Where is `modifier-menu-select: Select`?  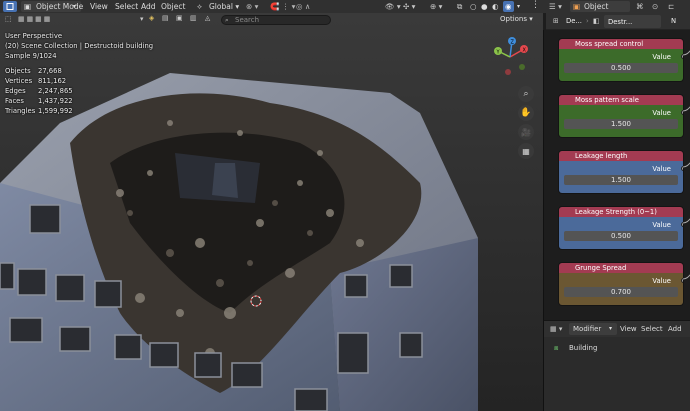
modifier-menu-select: Select is located at coordinates (652, 329).